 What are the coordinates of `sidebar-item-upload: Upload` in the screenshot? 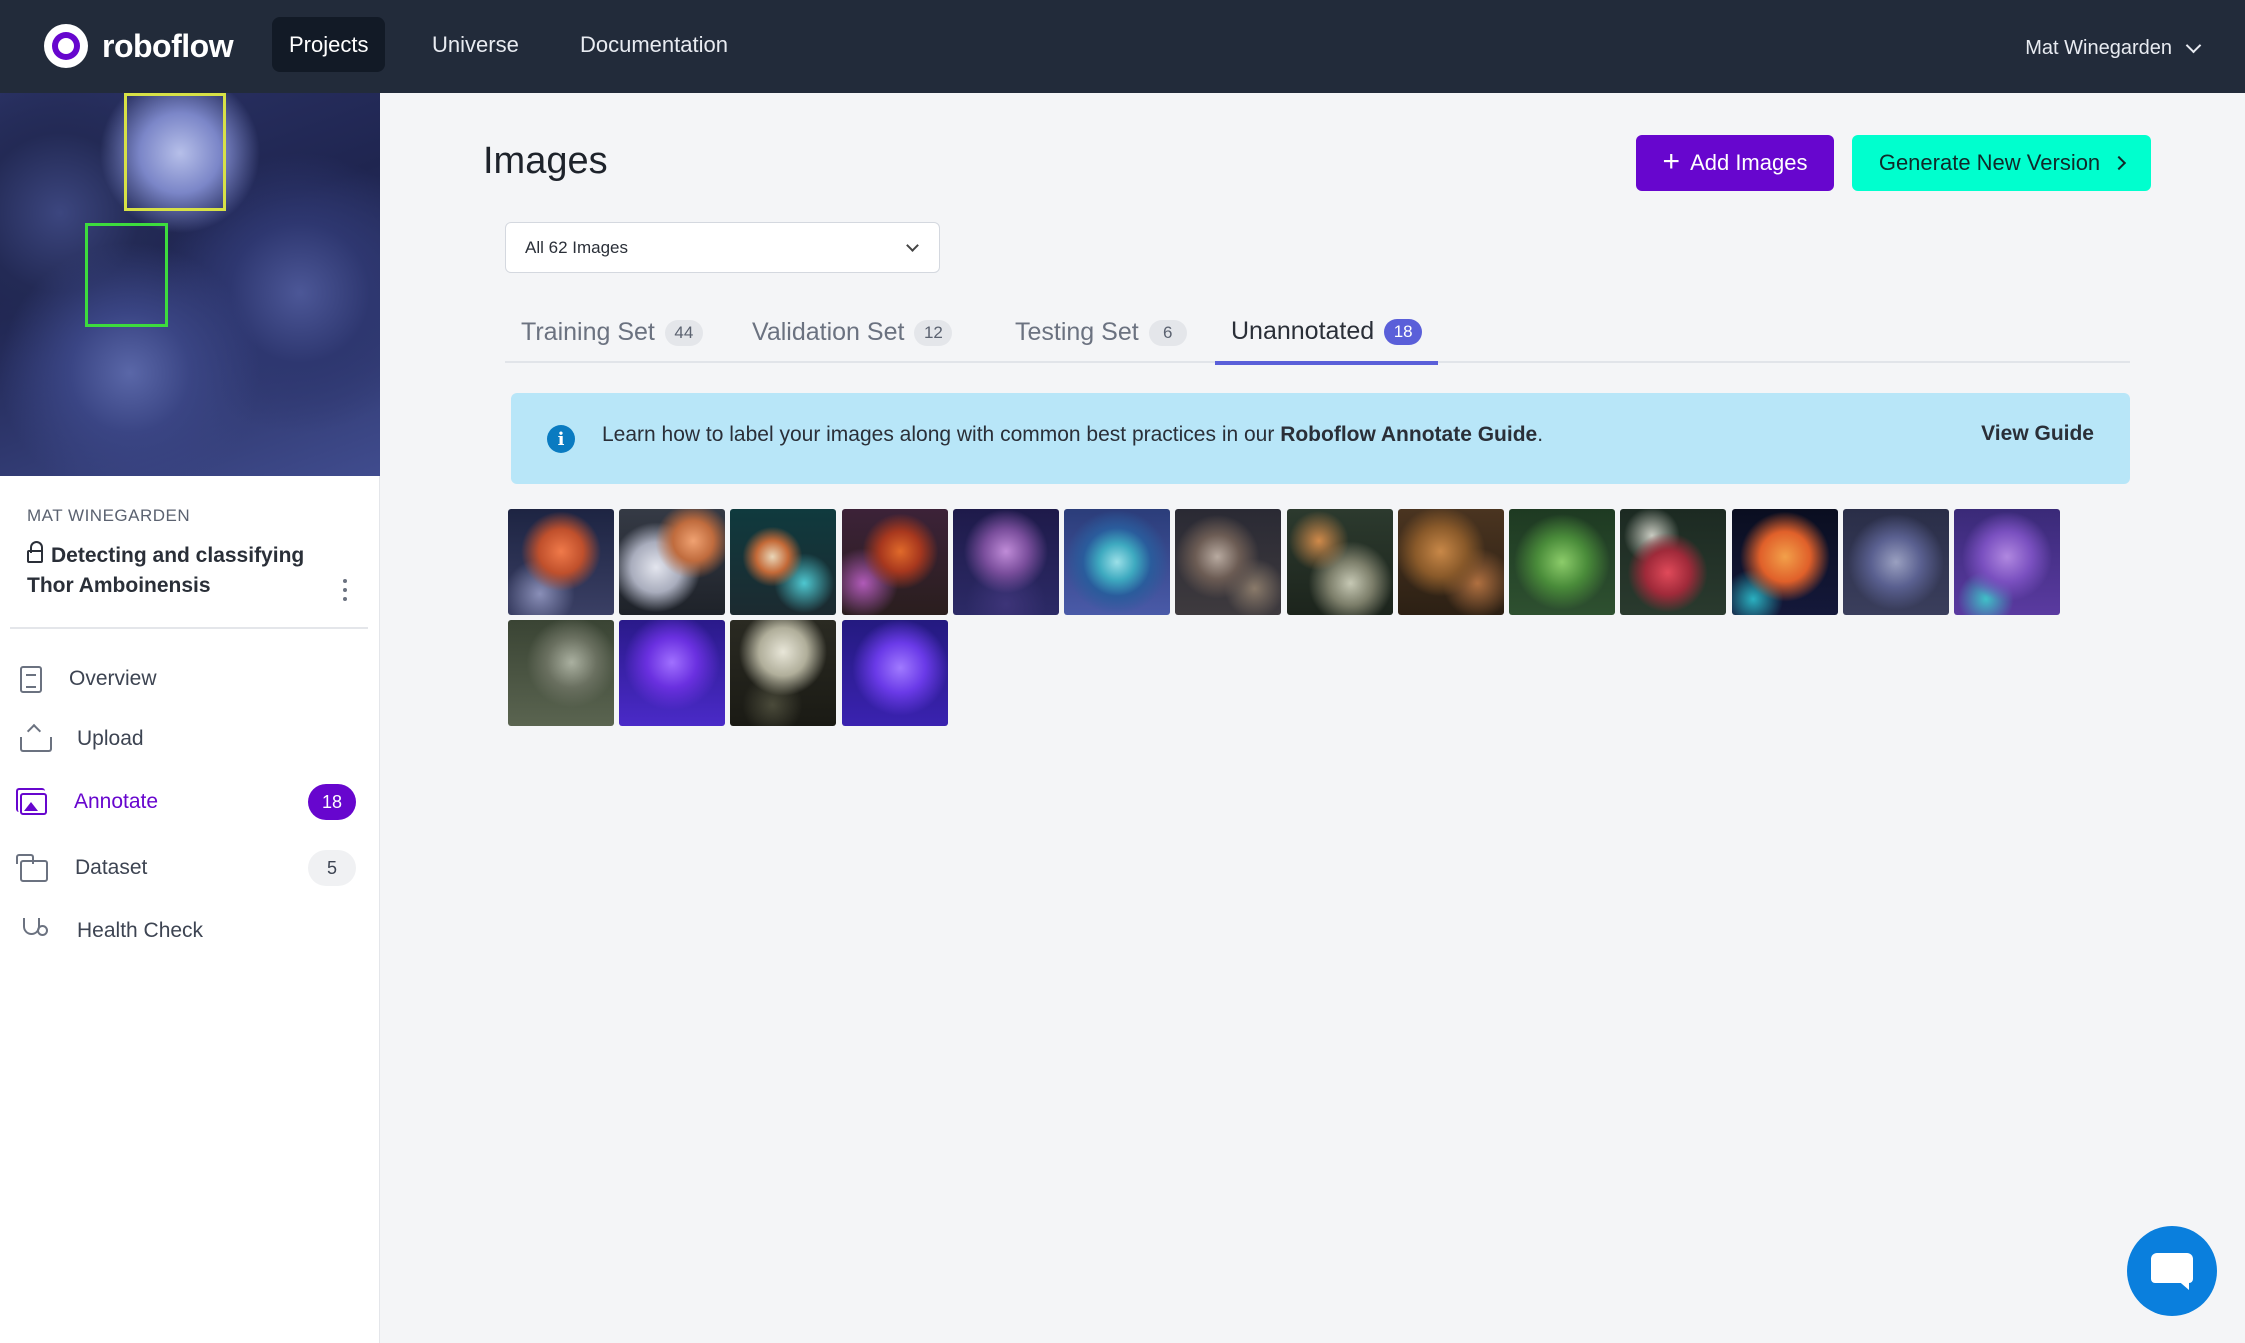 It's located at (190, 739).